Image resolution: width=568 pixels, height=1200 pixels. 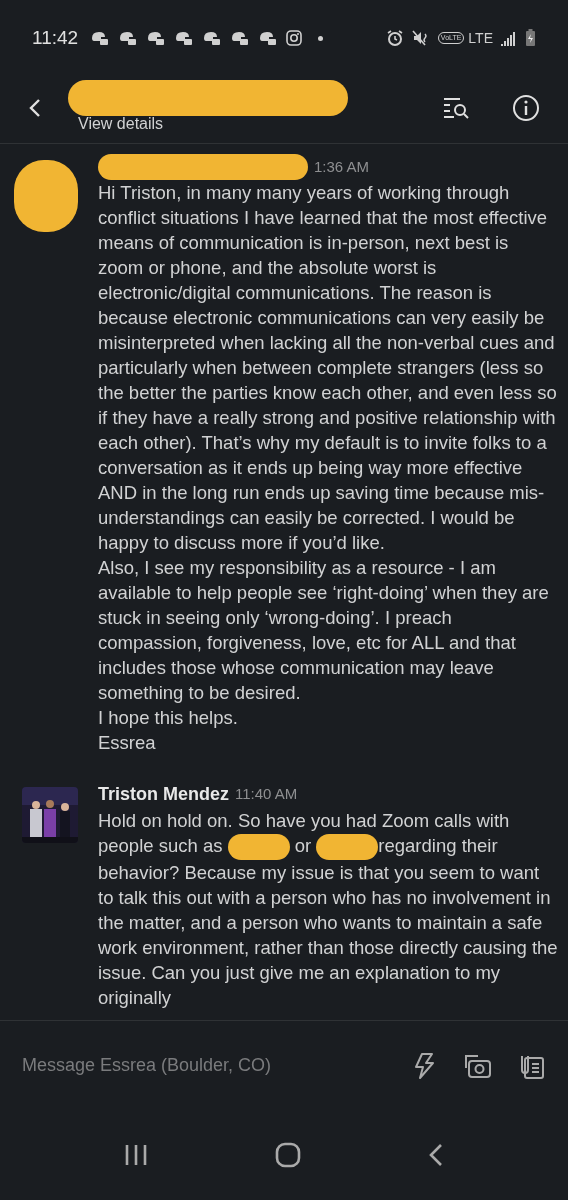 What do you see at coordinates (324, 630) in the screenshot?
I see `message-text: Also, I see my responsibility as a resource - I am available to help people see ‘right-doing’ when they are stuck in seeing only ‘wrong-doing’. I preach compassion, forgiveness, love, etc for ALL and that includes those whose communication may leave something to be desired.` at bounding box center [324, 630].